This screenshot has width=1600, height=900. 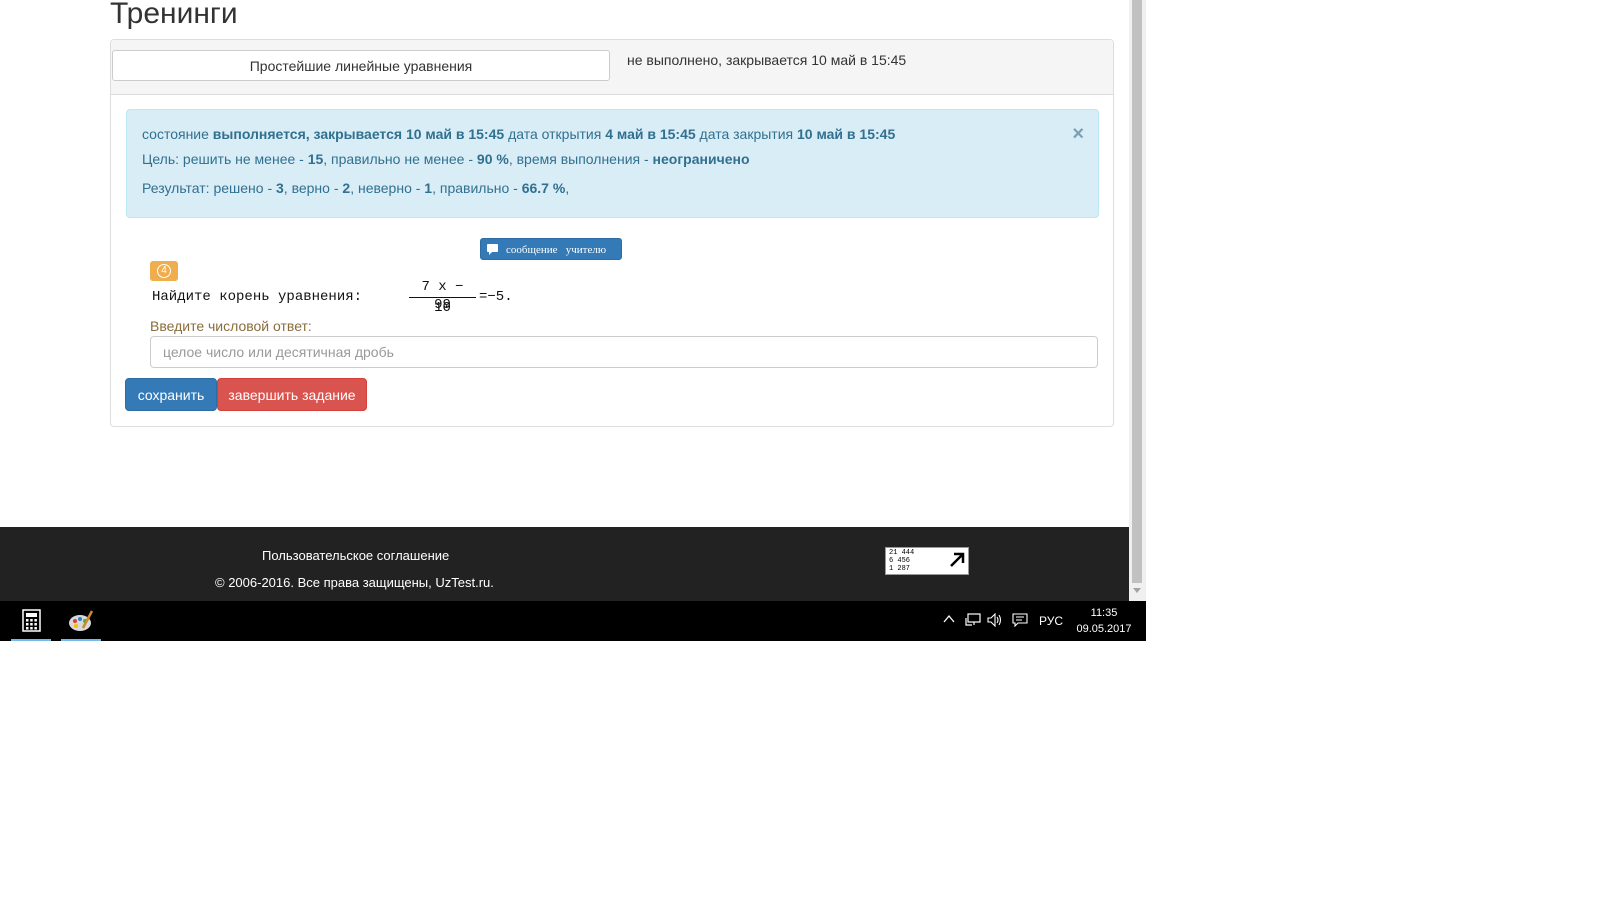 I want to click on goal-correct: 90 %, so click(x=492, y=159).